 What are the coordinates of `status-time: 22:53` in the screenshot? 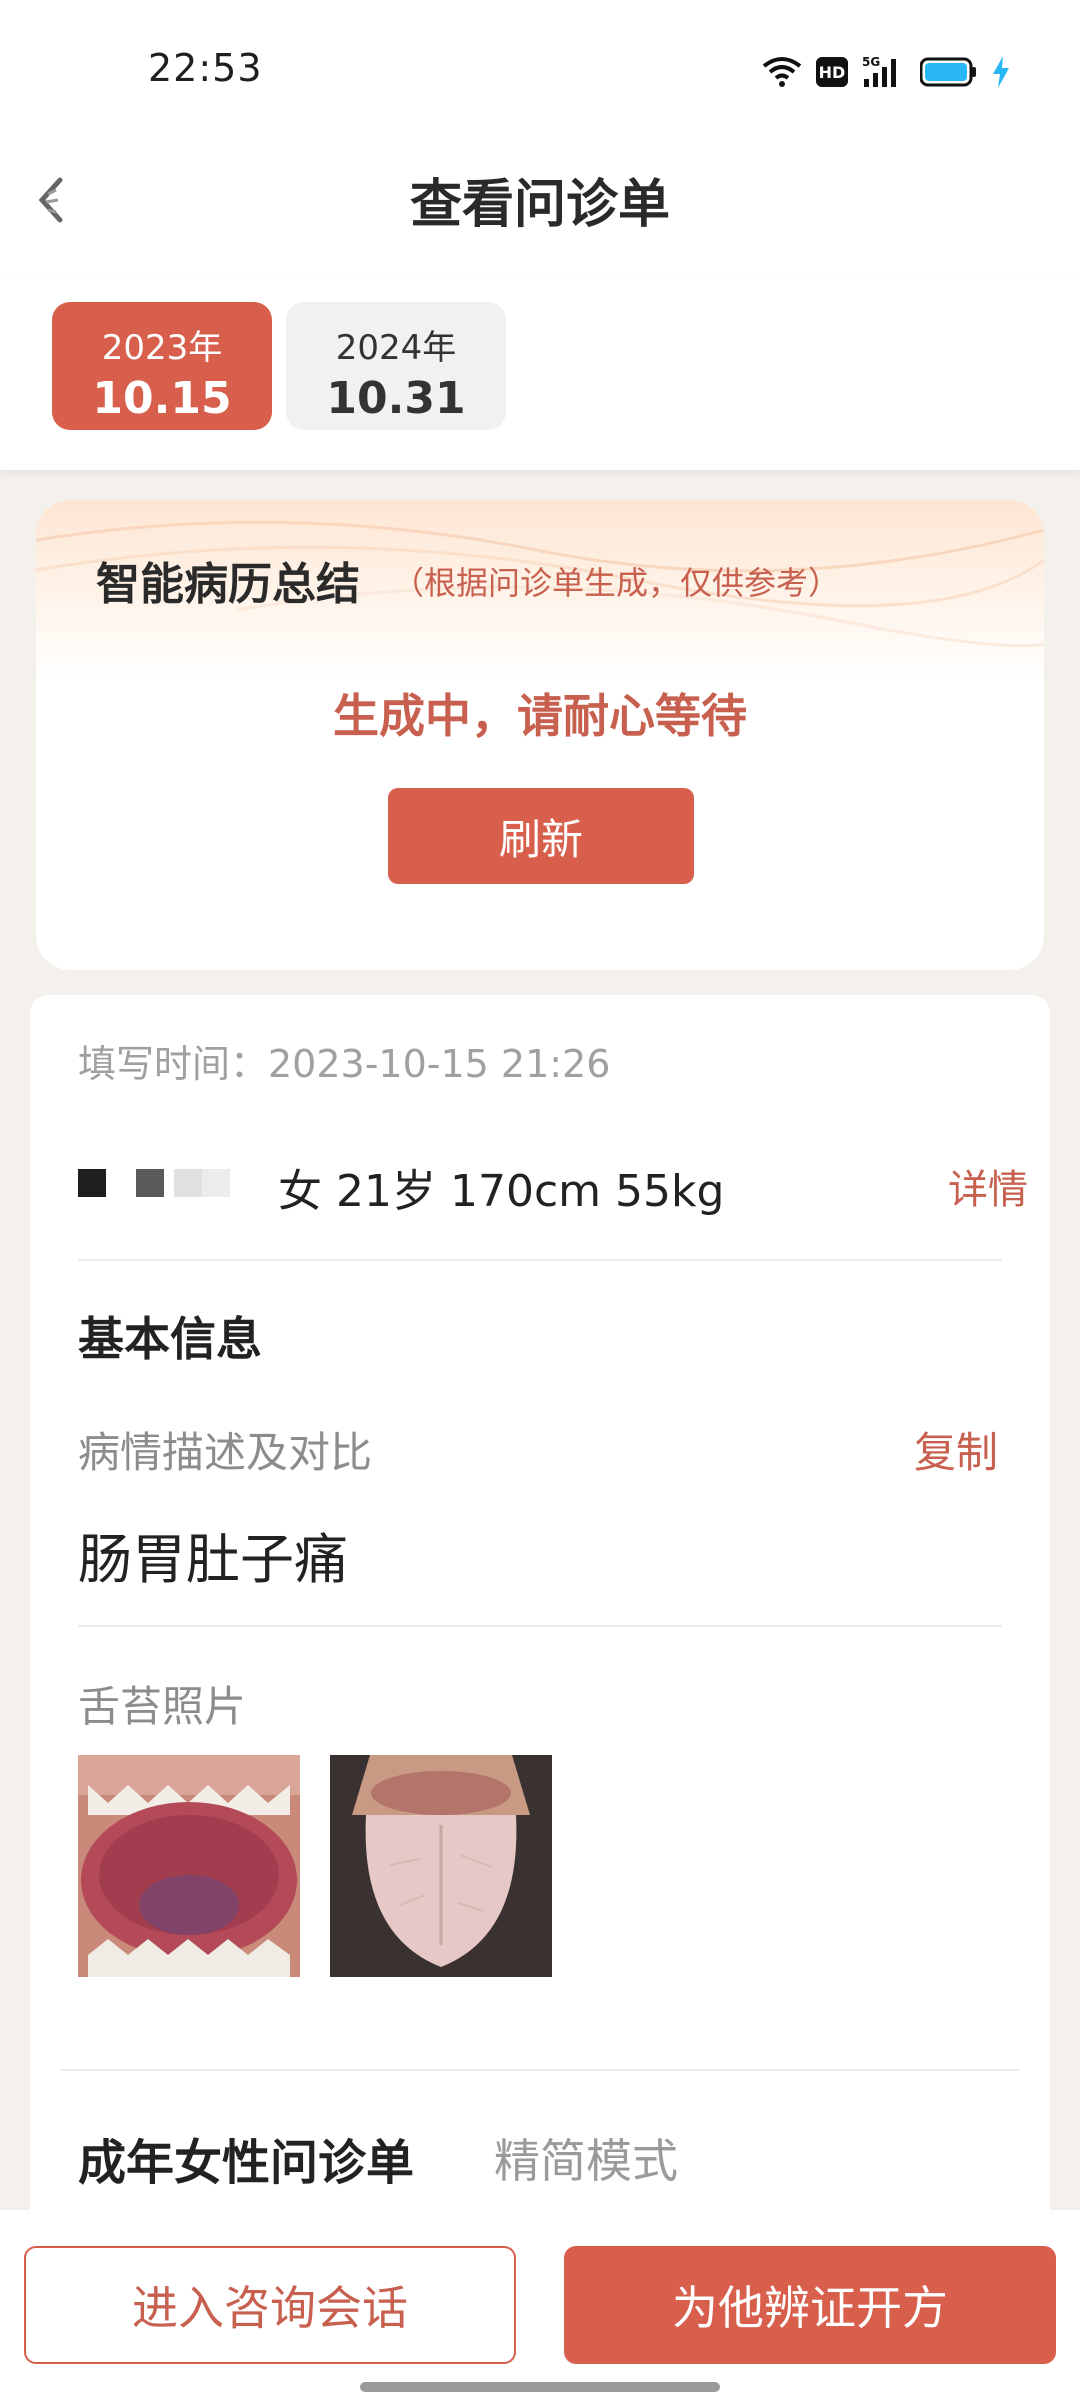 It's located at (205, 68).